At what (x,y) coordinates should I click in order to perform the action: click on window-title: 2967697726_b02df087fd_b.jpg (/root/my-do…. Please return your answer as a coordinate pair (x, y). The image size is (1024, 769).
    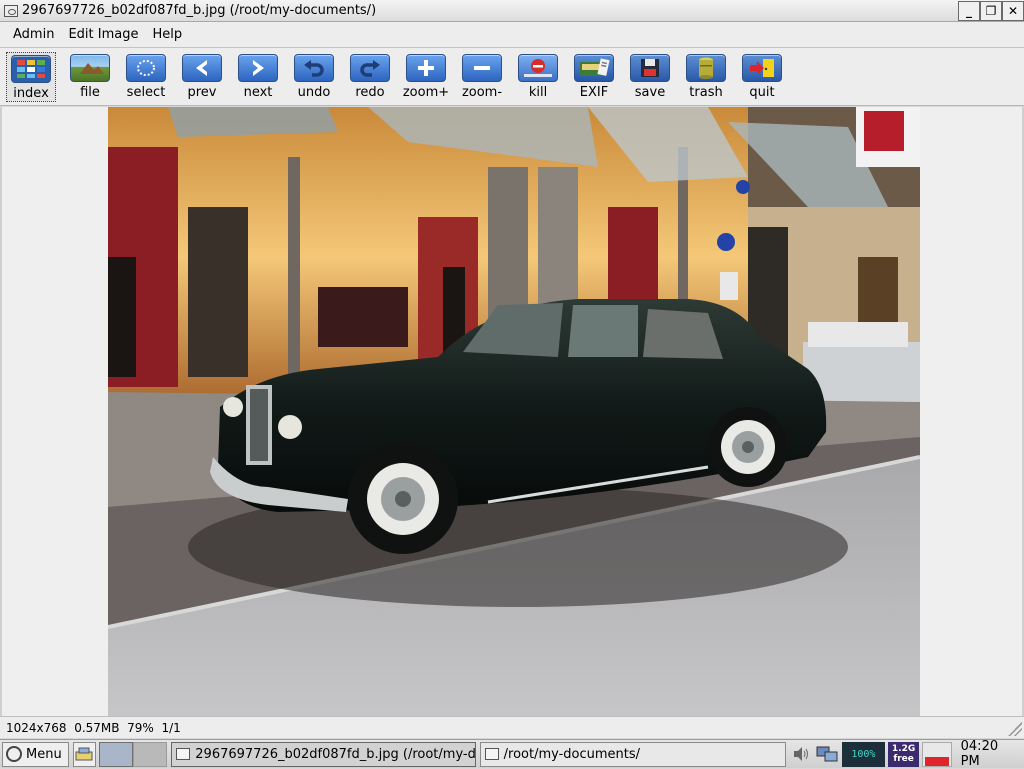
    Looking at the image, I should click on (199, 10).